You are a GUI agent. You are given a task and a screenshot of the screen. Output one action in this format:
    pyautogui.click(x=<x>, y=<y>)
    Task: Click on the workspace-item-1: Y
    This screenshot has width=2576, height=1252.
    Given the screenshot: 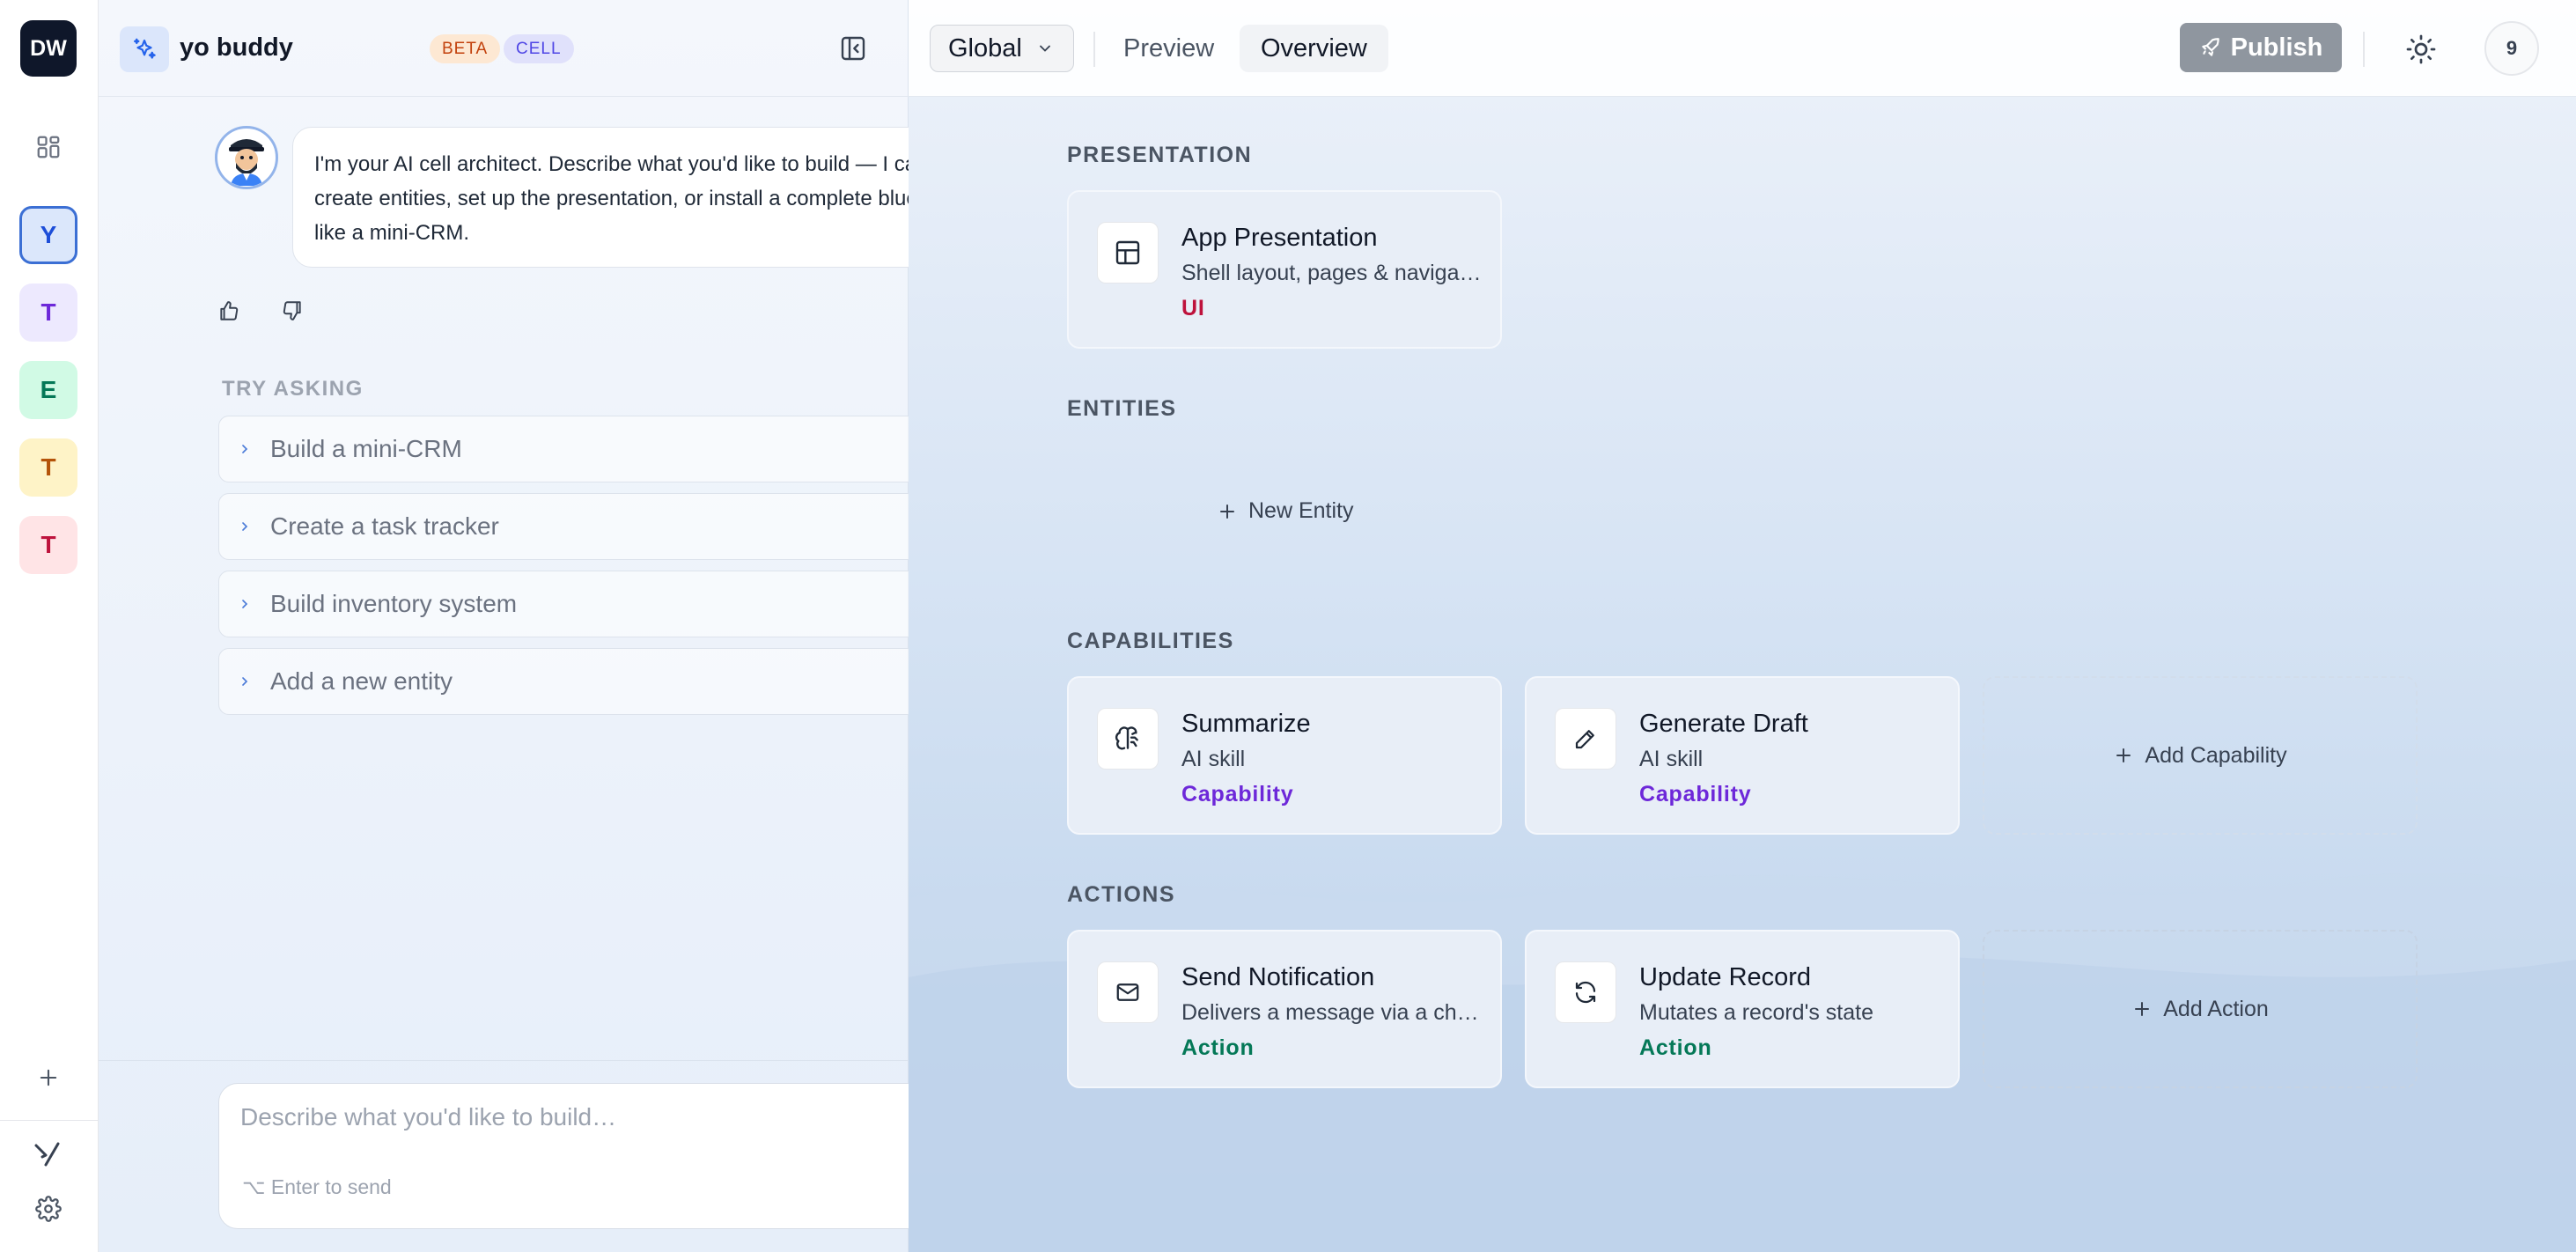 What is the action you would take?
    pyautogui.click(x=48, y=235)
    